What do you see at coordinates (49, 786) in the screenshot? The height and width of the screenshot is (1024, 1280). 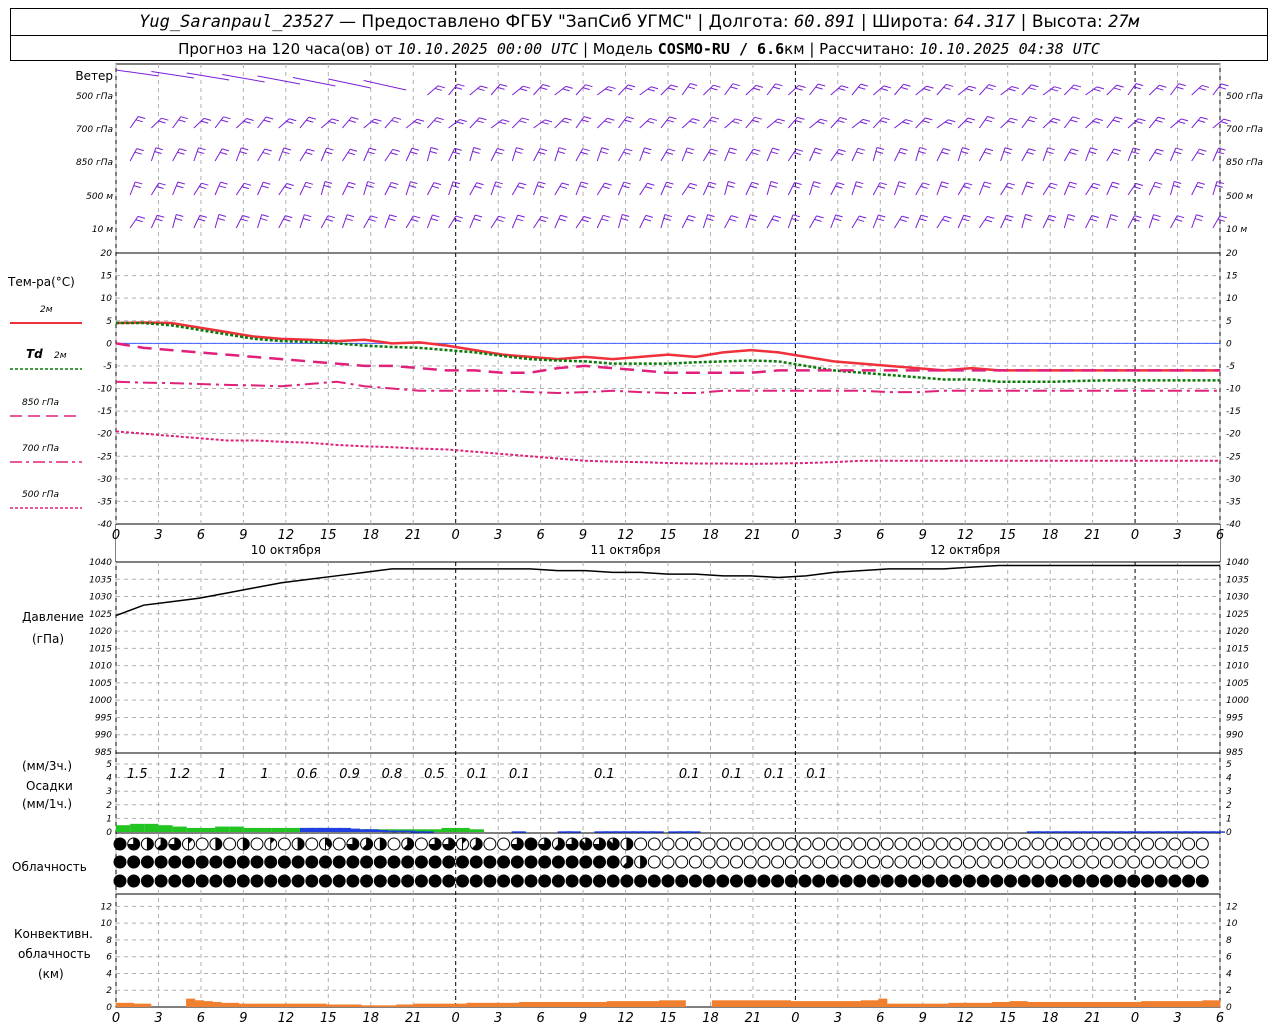 I see `precip-label: Осадки` at bounding box center [49, 786].